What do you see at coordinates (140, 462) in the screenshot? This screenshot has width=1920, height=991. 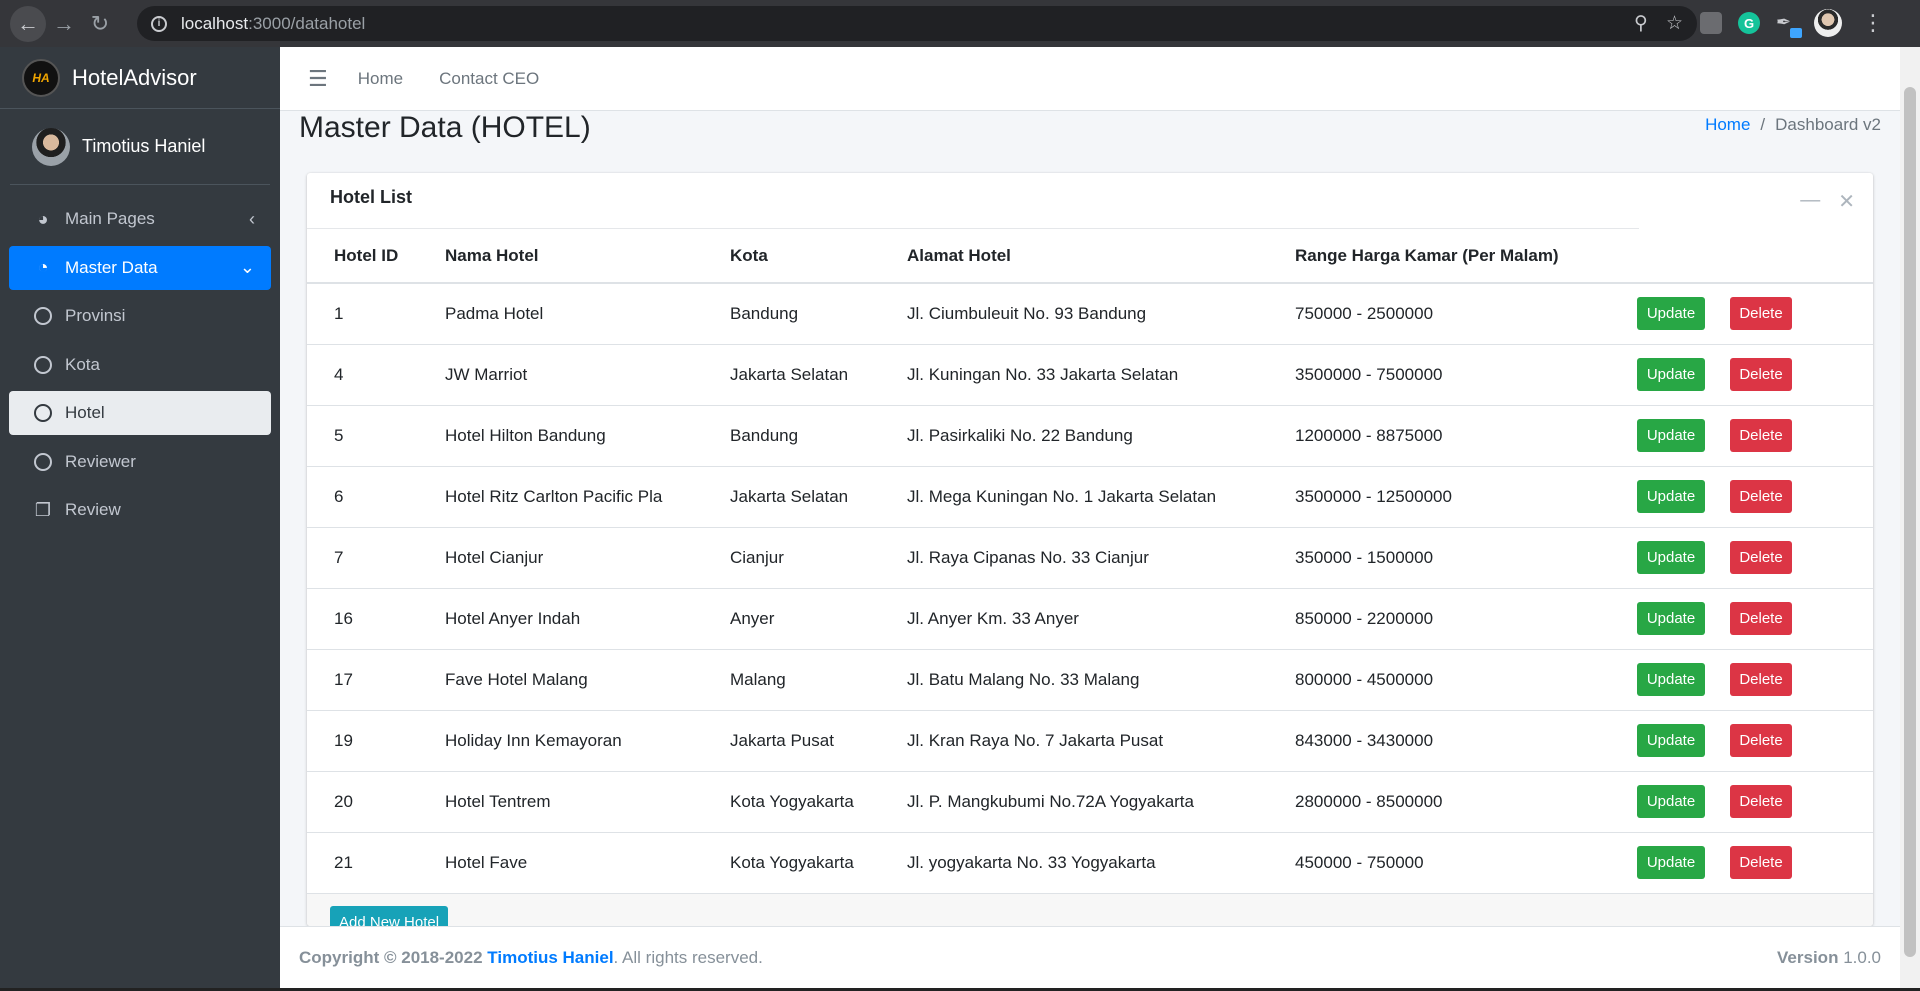 I see `sidebar-item-reviewer: Reviewer` at bounding box center [140, 462].